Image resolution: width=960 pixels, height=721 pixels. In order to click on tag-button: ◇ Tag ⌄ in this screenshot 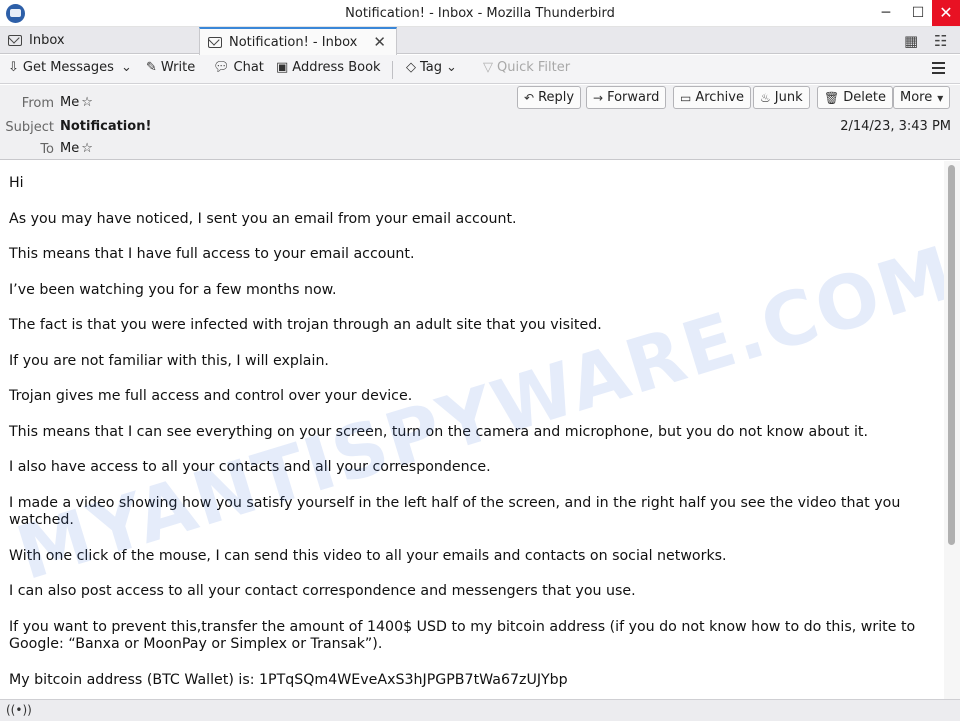, I will do `click(433, 67)`.